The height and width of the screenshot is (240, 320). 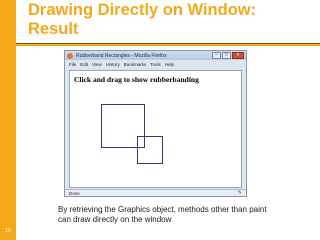 I want to click on maximize-icon: □, so click(x=226, y=55).